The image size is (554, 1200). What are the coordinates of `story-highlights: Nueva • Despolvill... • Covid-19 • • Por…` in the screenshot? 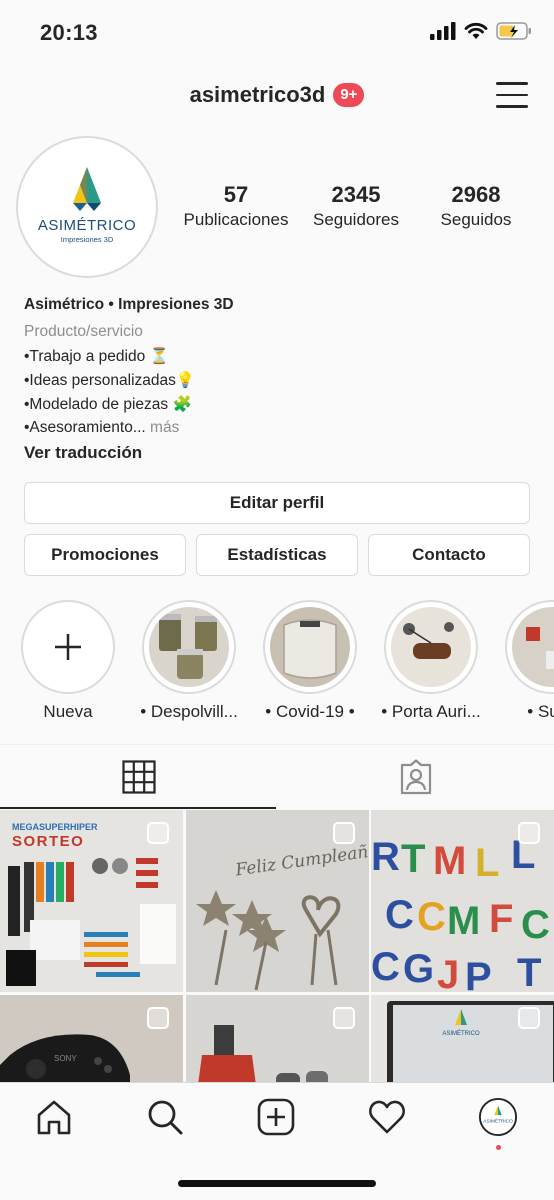 It's located at (277, 665).